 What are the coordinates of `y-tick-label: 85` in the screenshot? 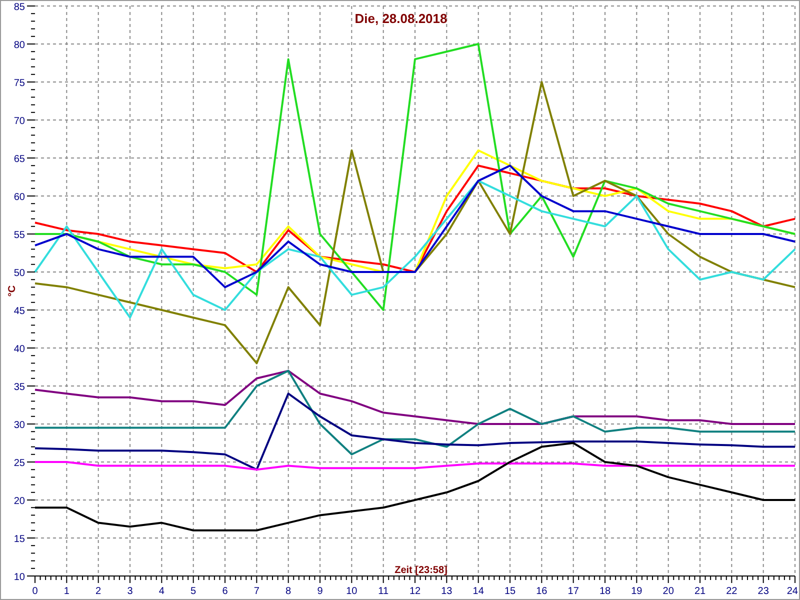 It's located at (19, 7).